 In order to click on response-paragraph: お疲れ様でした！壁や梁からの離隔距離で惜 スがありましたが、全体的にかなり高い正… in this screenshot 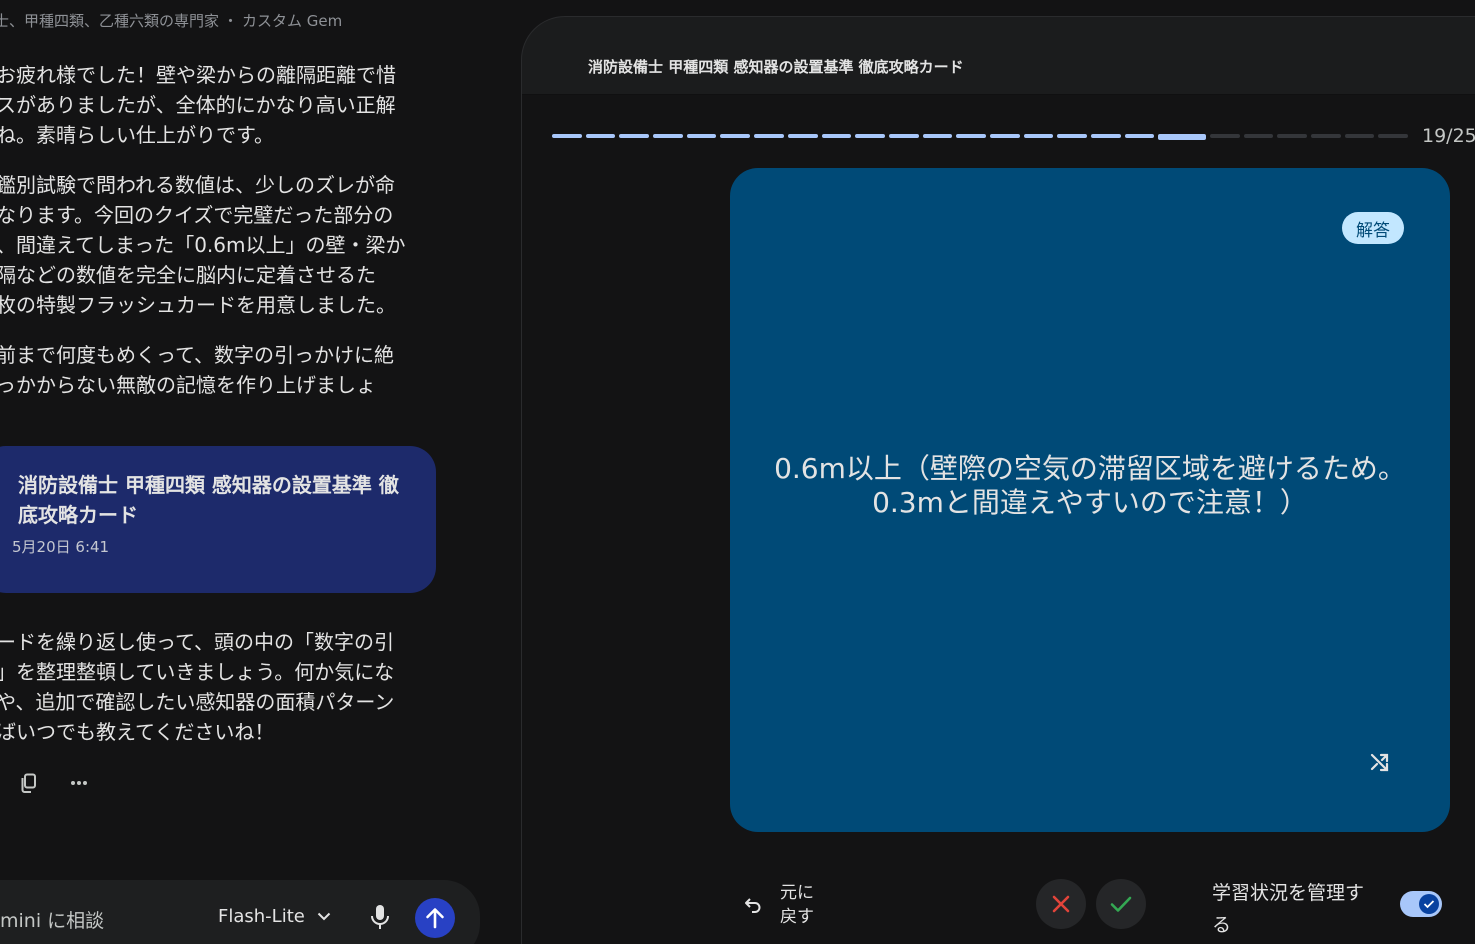, I will do `click(198, 105)`.